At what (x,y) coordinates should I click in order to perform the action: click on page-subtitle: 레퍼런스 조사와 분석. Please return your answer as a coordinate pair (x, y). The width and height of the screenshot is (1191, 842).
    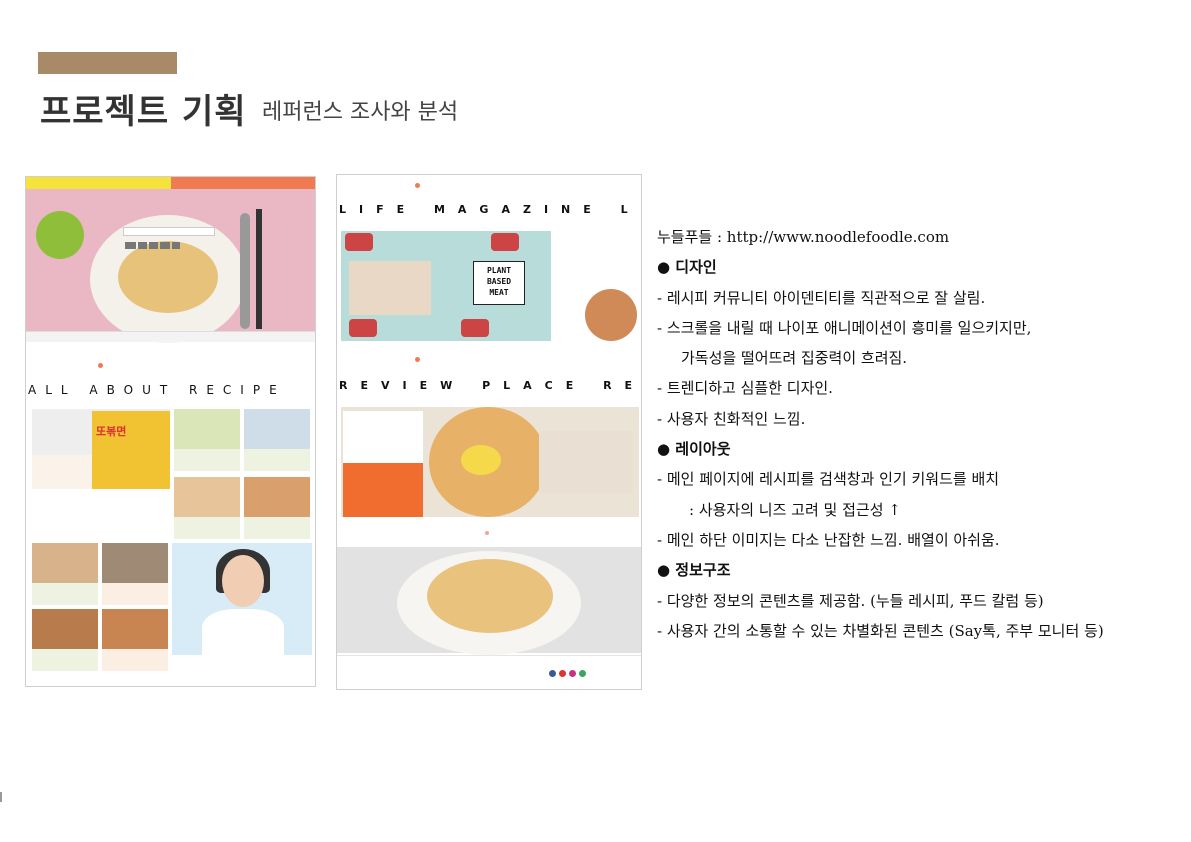
    Looking at the image, I should click on (360, 112).